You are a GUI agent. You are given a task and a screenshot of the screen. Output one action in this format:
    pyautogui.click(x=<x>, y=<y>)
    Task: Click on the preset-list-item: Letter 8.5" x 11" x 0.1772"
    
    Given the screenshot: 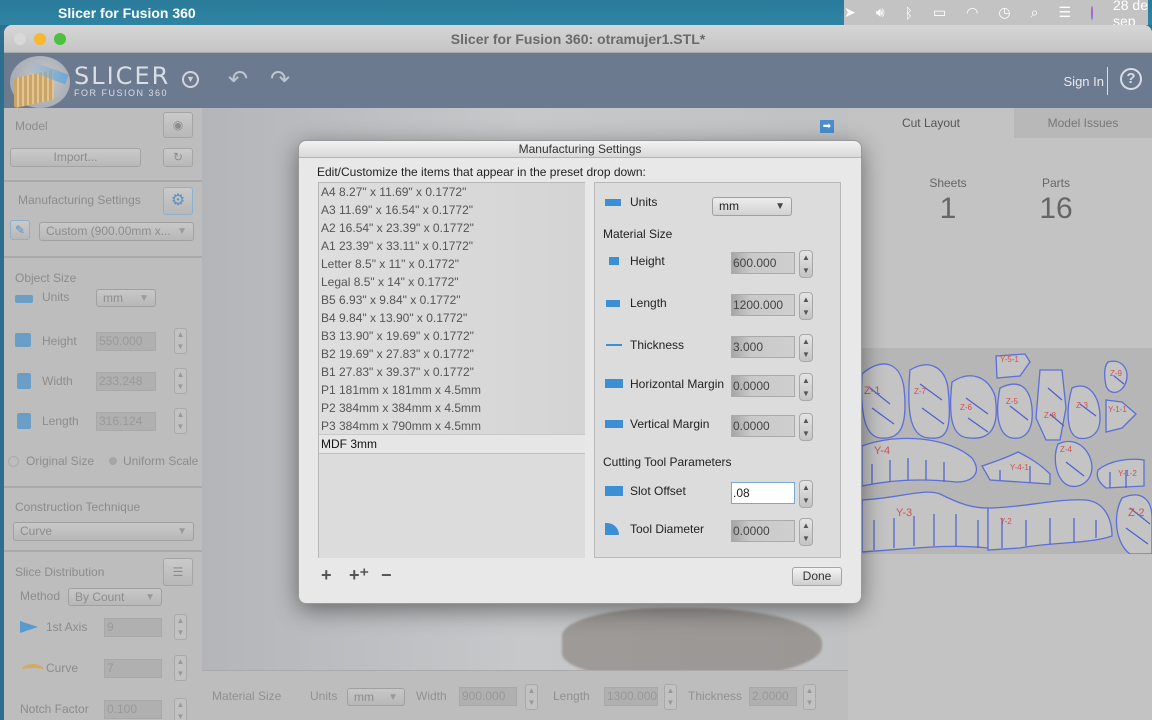 What is the action you would take?
    pyautogui.click(x=452, y=264)
    